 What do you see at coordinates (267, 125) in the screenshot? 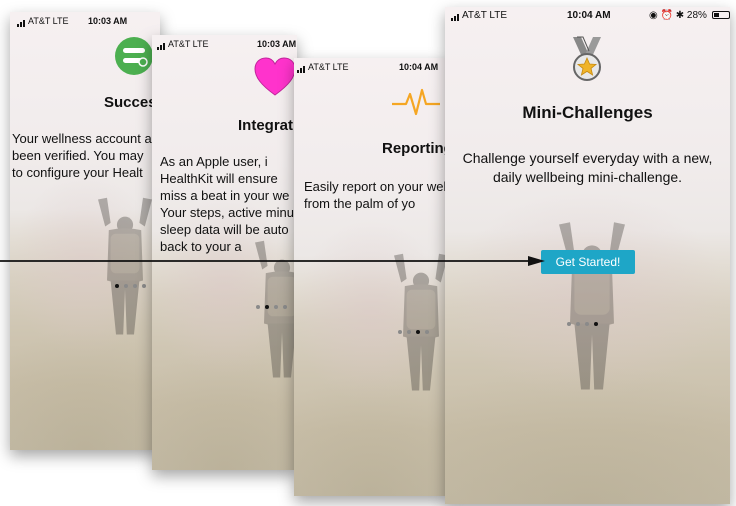
I see `screen-title: Integrati` at bounding box center [267, 125].